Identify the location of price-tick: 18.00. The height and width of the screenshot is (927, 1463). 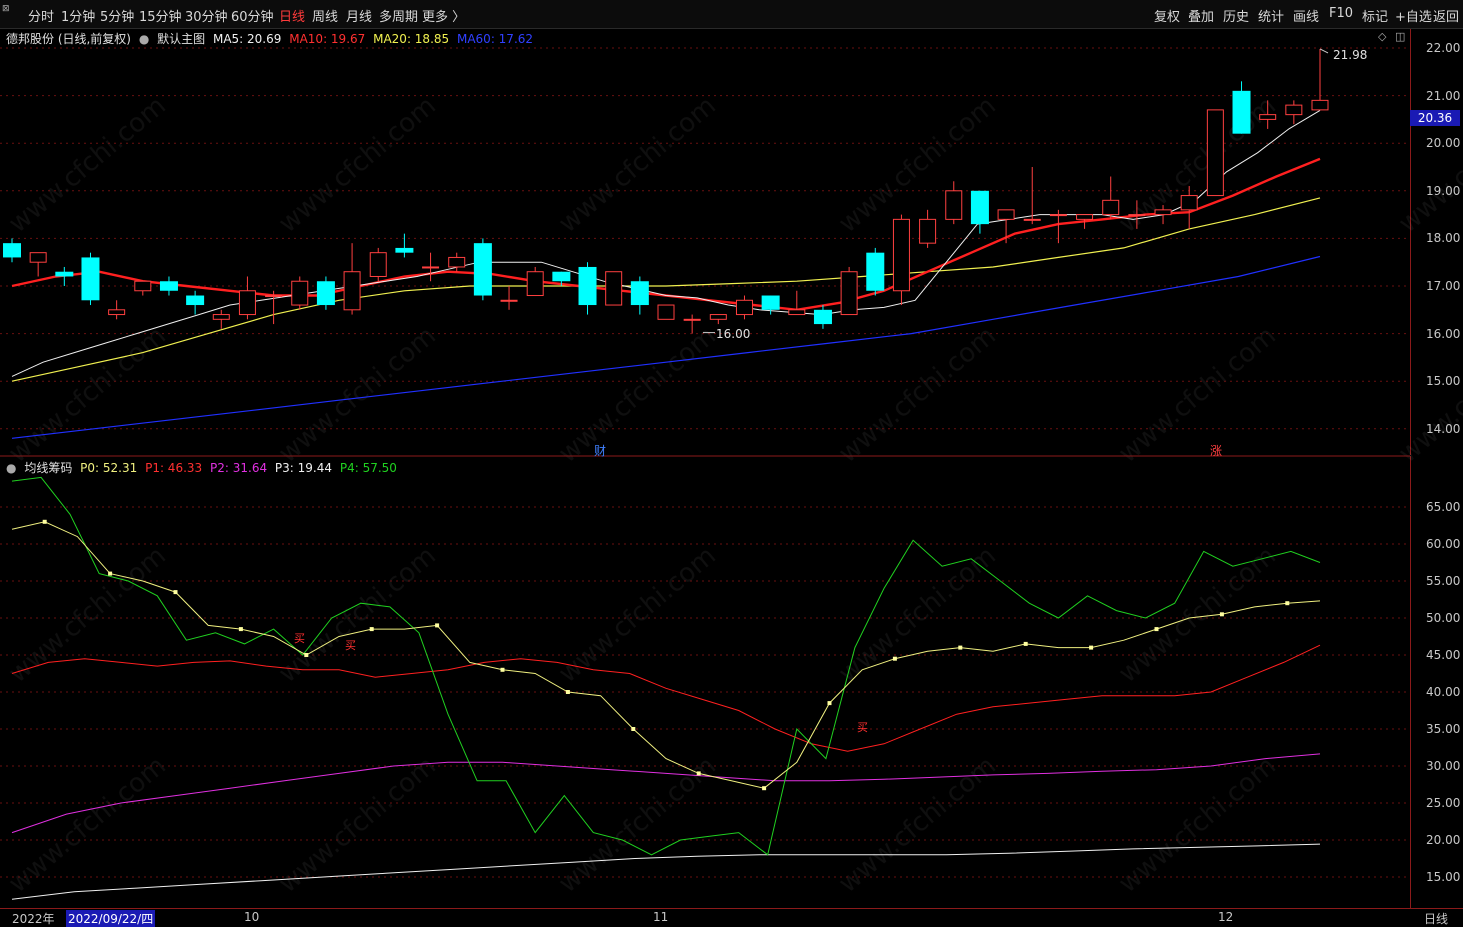
(1443, 238).